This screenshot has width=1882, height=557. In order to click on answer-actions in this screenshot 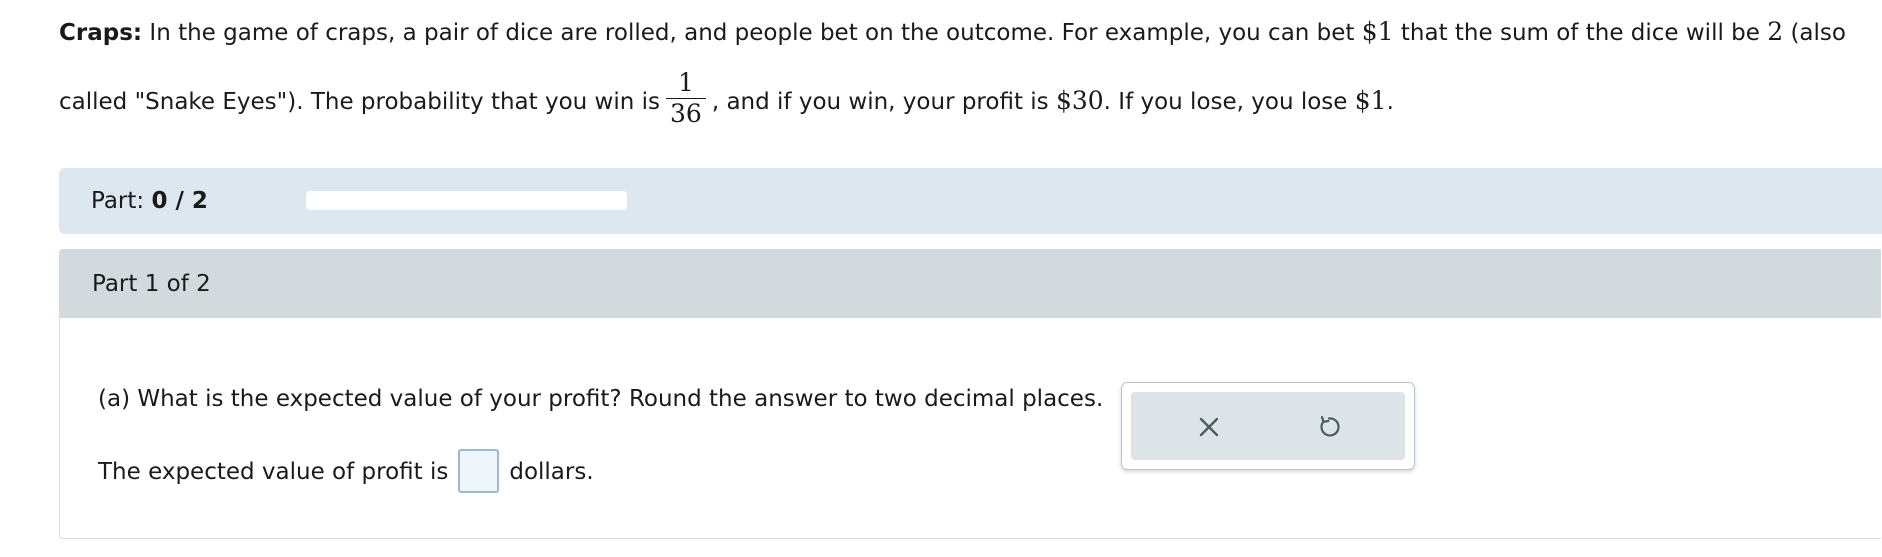, I will do `click(1268, 426)`.